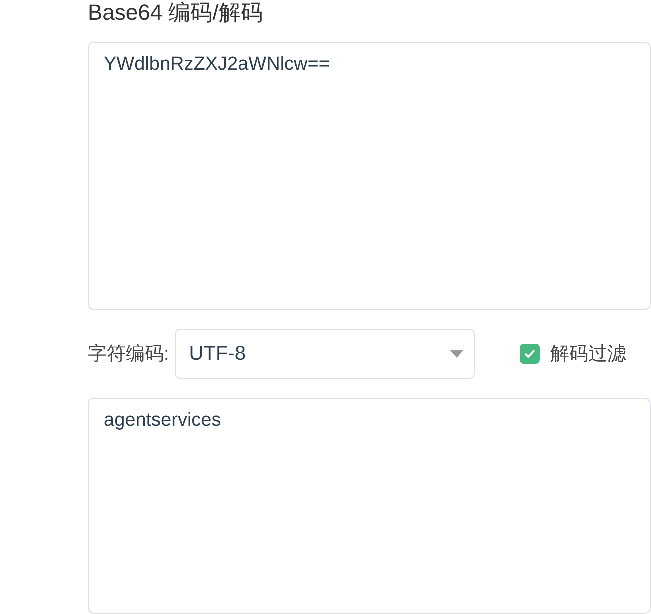  I want to click on checkbox, so click(530, 354).